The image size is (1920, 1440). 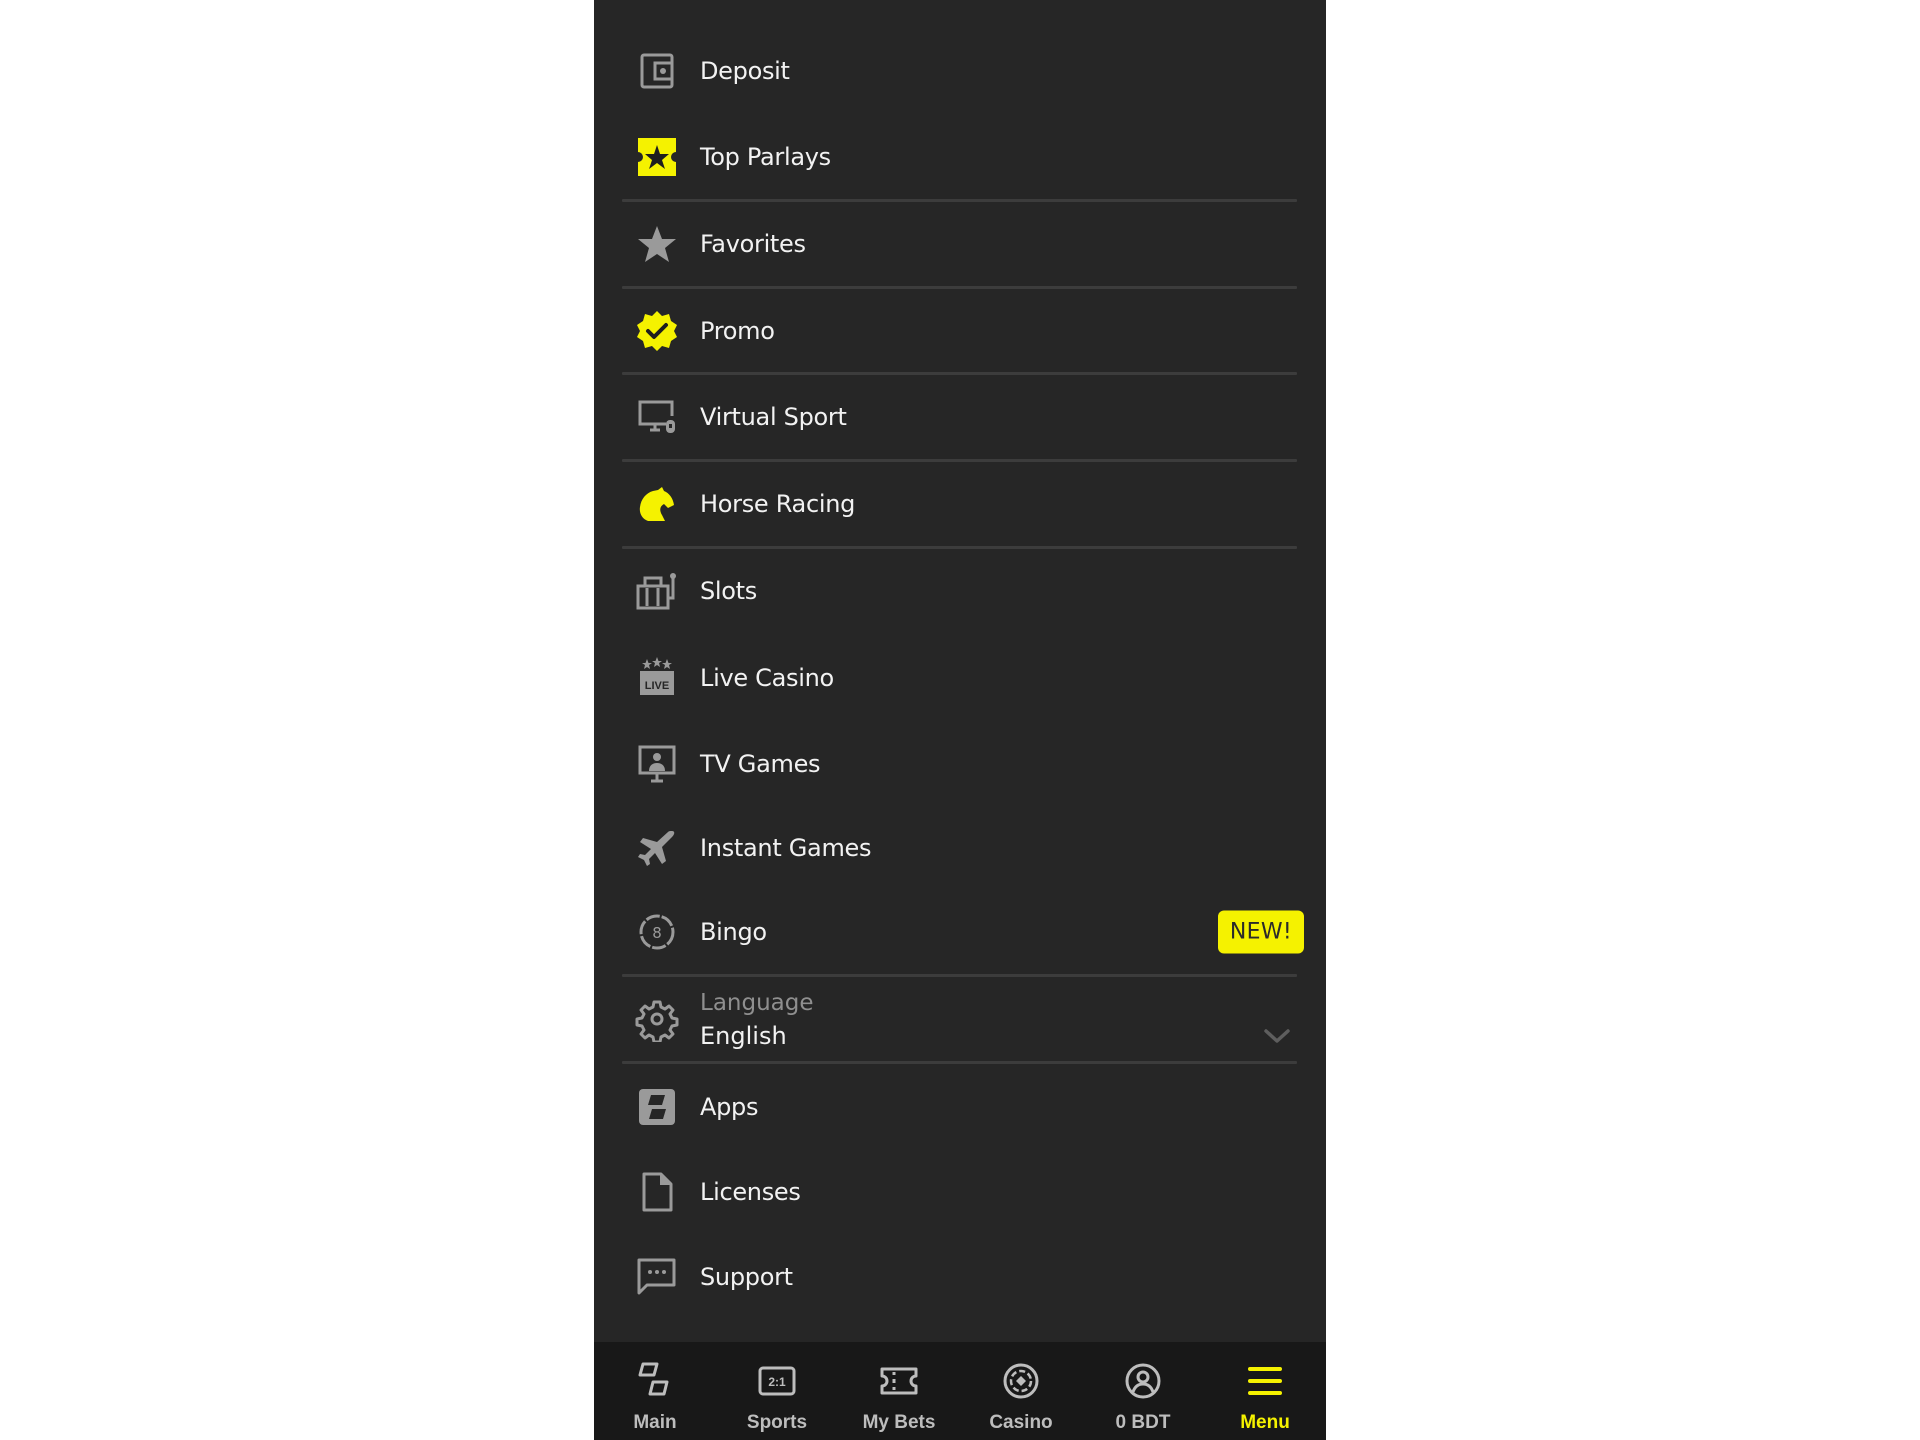 What do you see at coordinates (786, 848) in the screenshot?
I see `menu-item-label: Instant Games` at bounding box center [786, 848].